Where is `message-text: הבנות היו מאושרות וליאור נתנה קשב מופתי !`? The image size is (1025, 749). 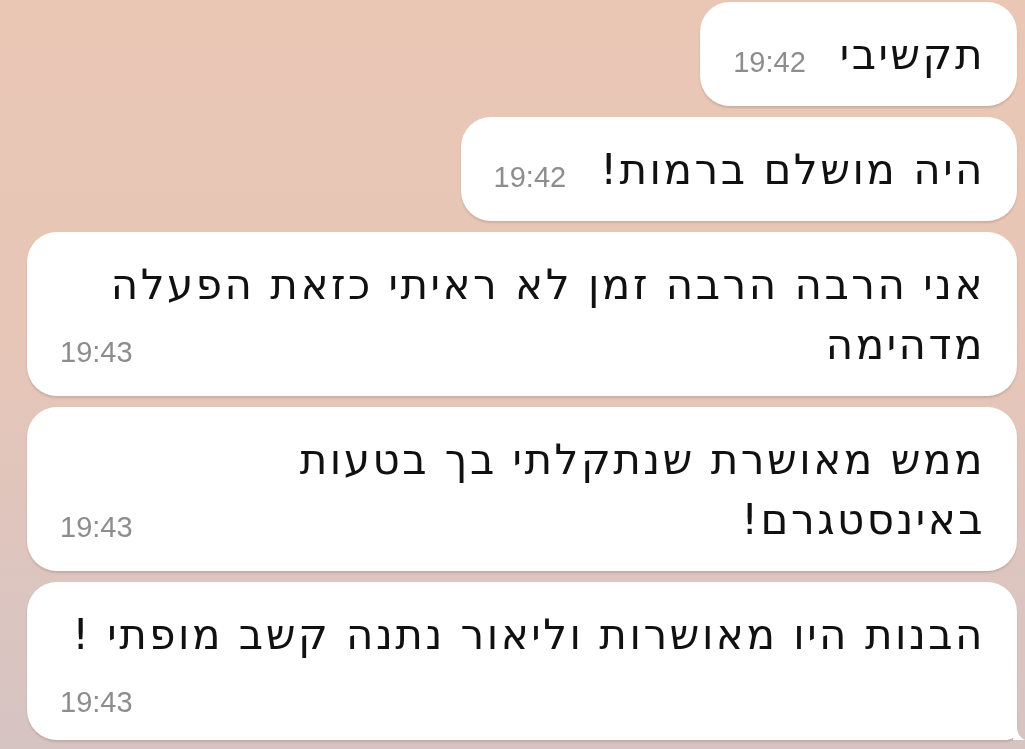 message-text: הבנות היו מאושרות וליאור נתנה קשב מופתי ! is located at coordinates (528, 634).